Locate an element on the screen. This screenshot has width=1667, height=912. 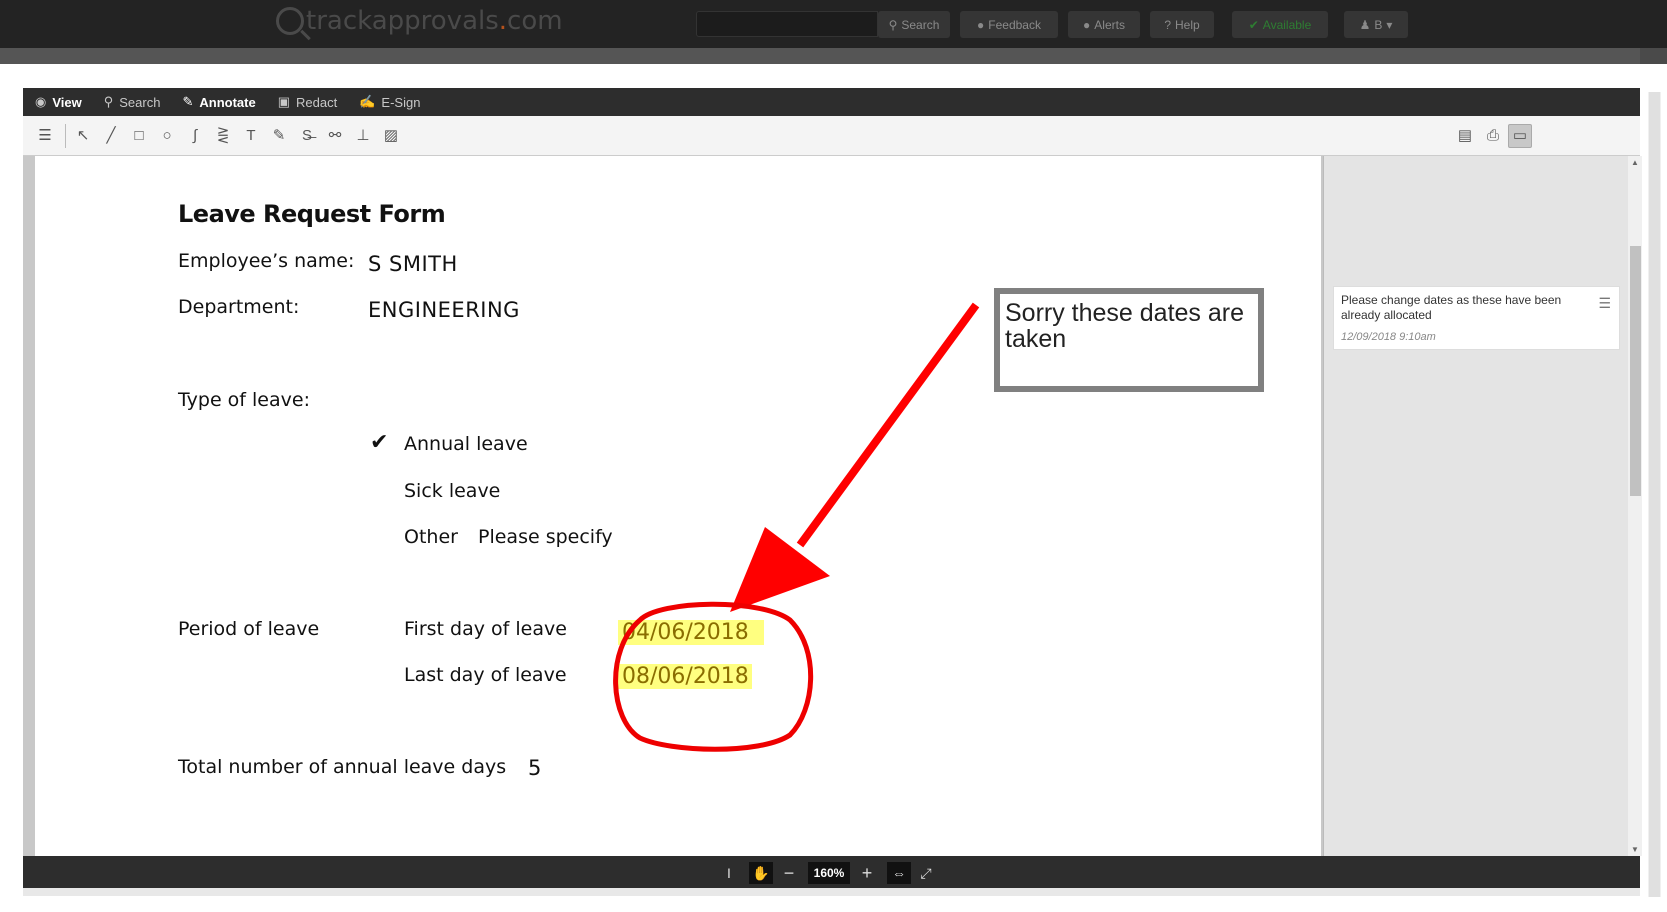
type-of-leave-label: Type of leave: is located at coordinates (244, 400).